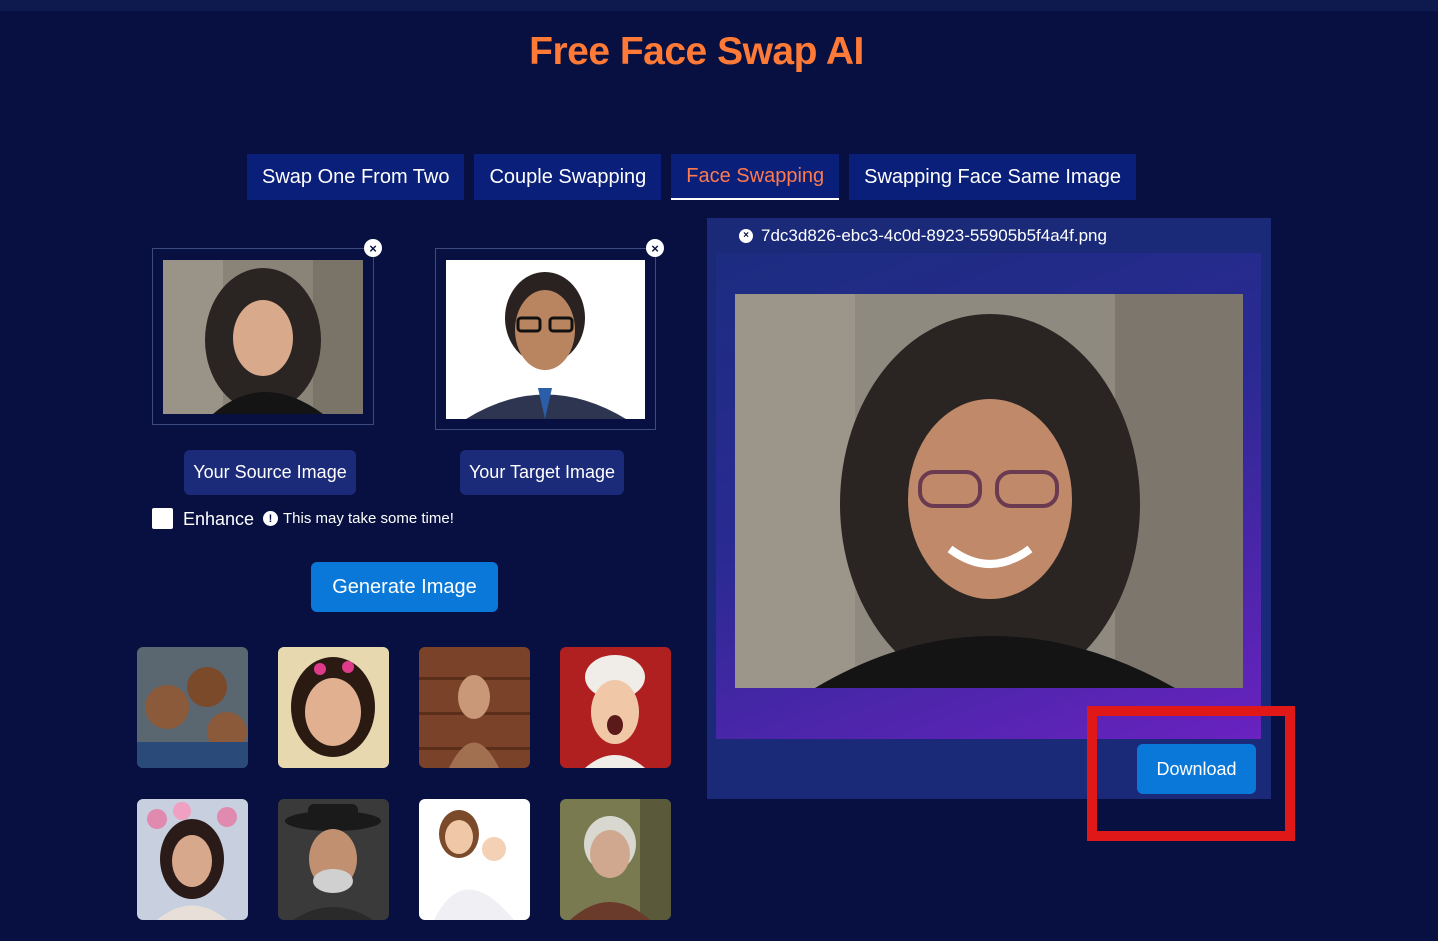 The image size is (1438, 941). I want to click on enhance-label: Enhance, so click(219, 519).